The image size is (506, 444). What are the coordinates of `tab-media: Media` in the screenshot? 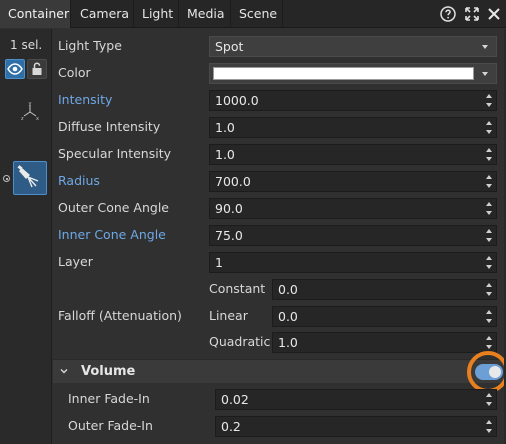 It's located at (205, 14).